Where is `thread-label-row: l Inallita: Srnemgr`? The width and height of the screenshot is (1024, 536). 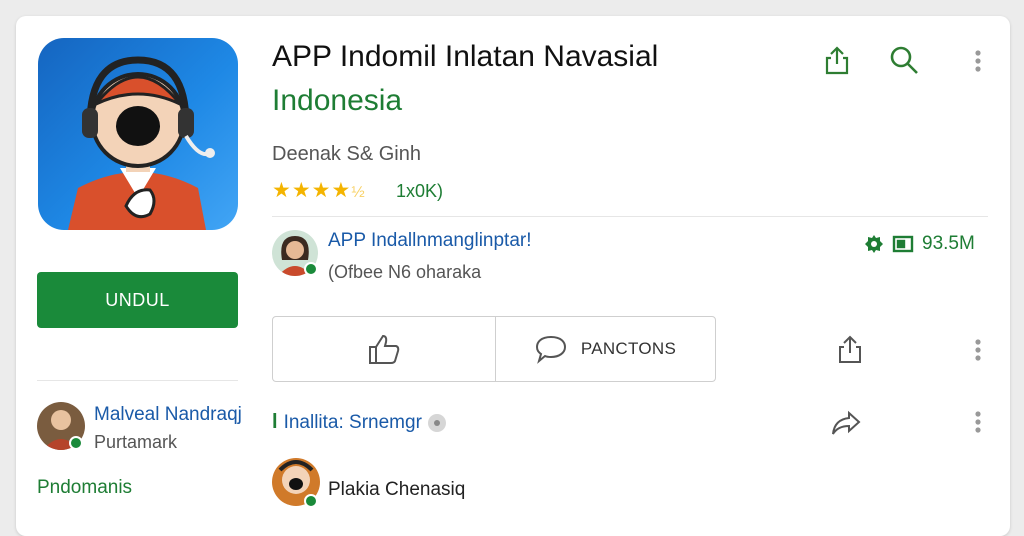 thread-label-row: l Inallita: Srnemgr is located at coordinates (359, 422).